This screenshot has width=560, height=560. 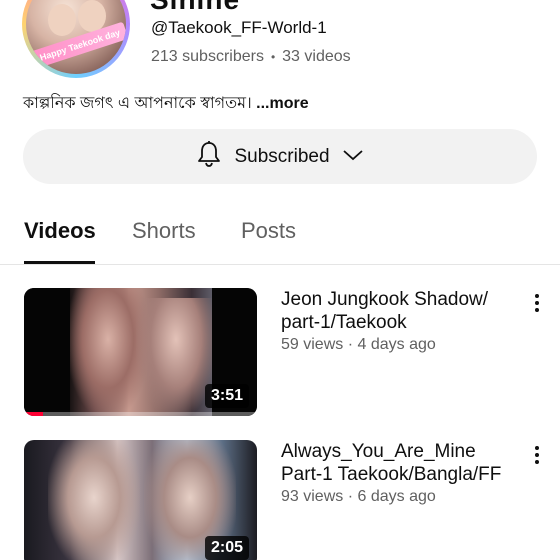 I want to click on video-views: 59 views, so click(x=312, y=344).